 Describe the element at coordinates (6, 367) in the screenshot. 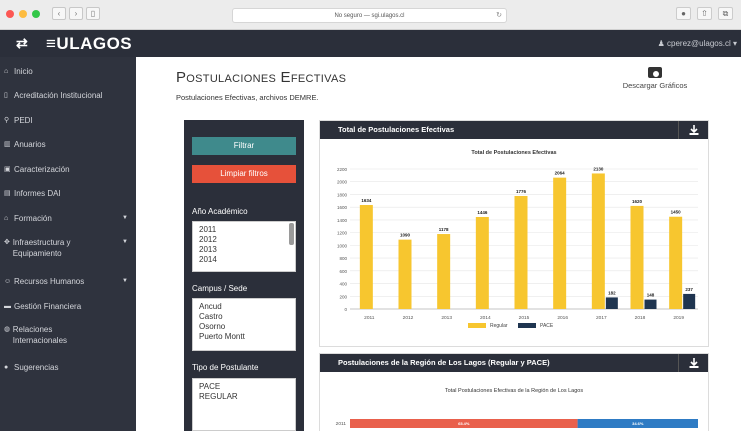

I see `help-icon: ●` at that location.